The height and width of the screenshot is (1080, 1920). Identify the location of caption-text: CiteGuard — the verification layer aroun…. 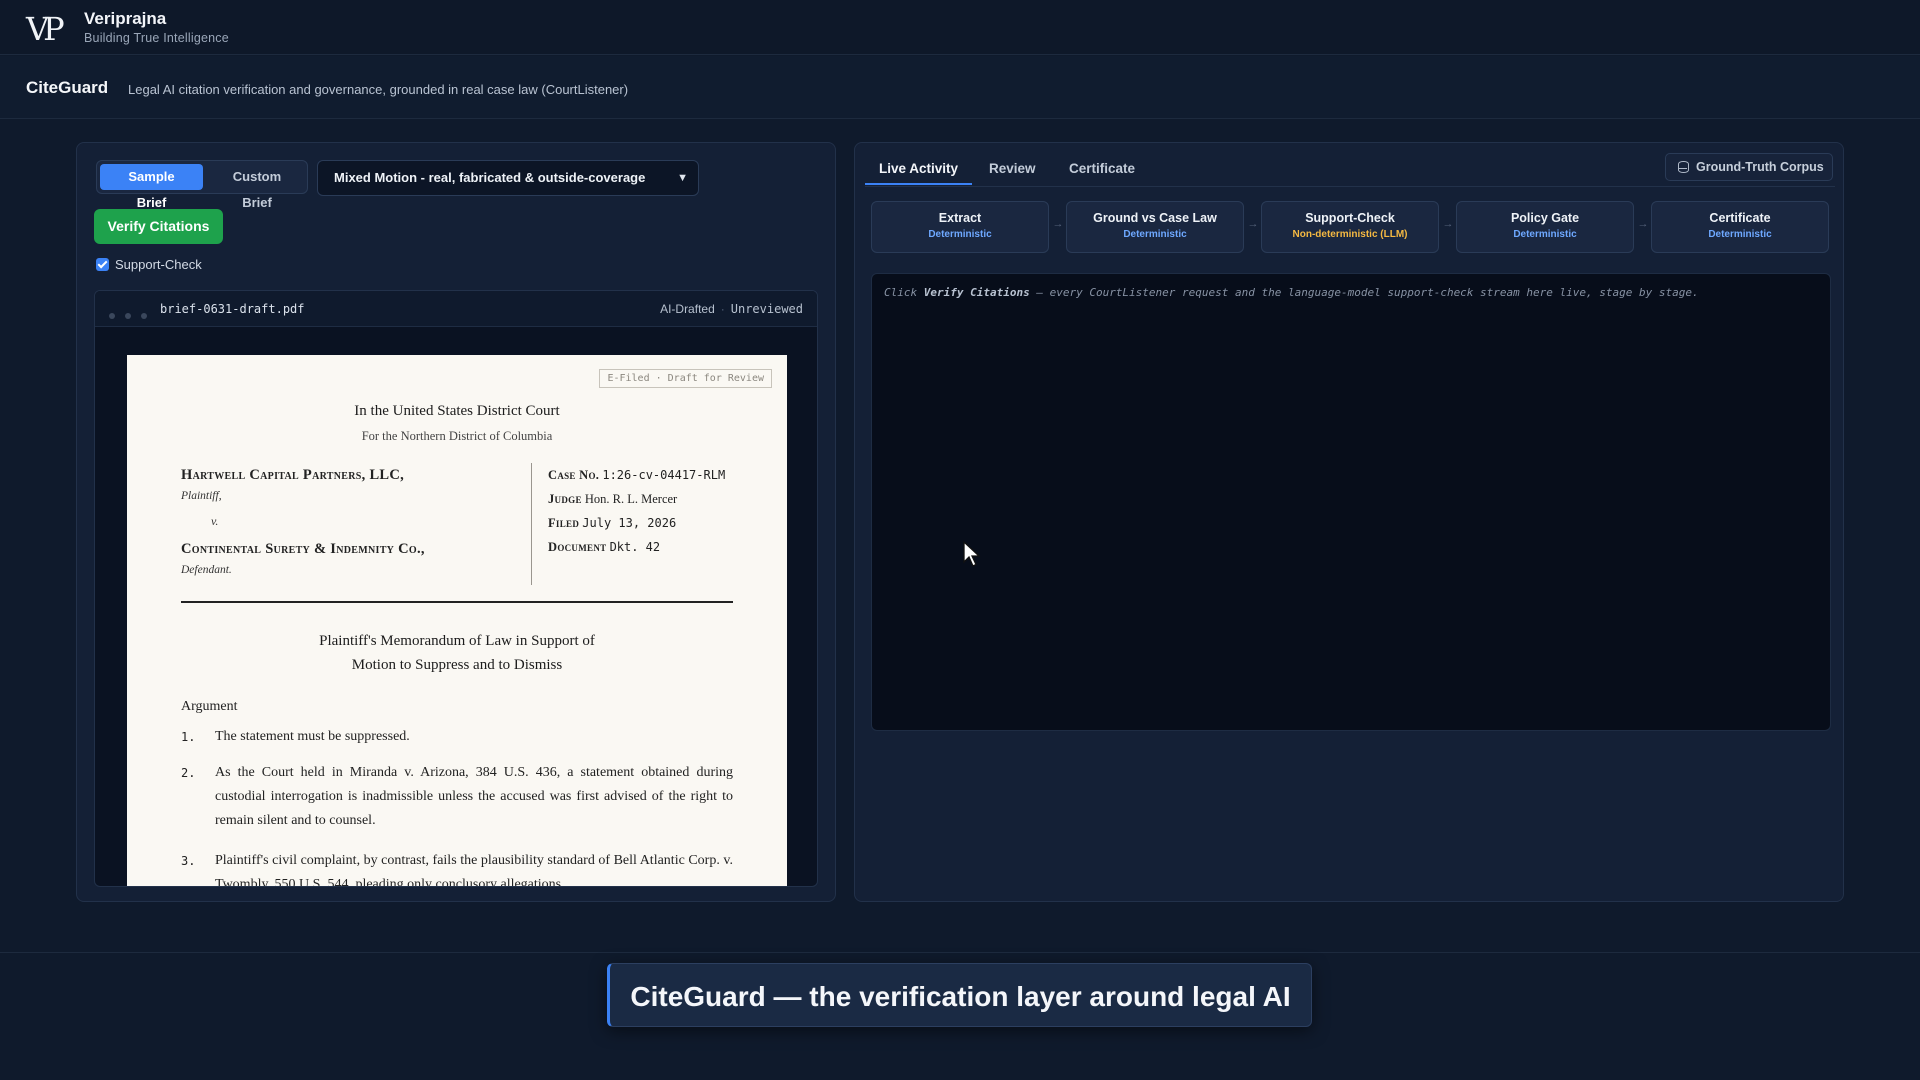
(960, 996).